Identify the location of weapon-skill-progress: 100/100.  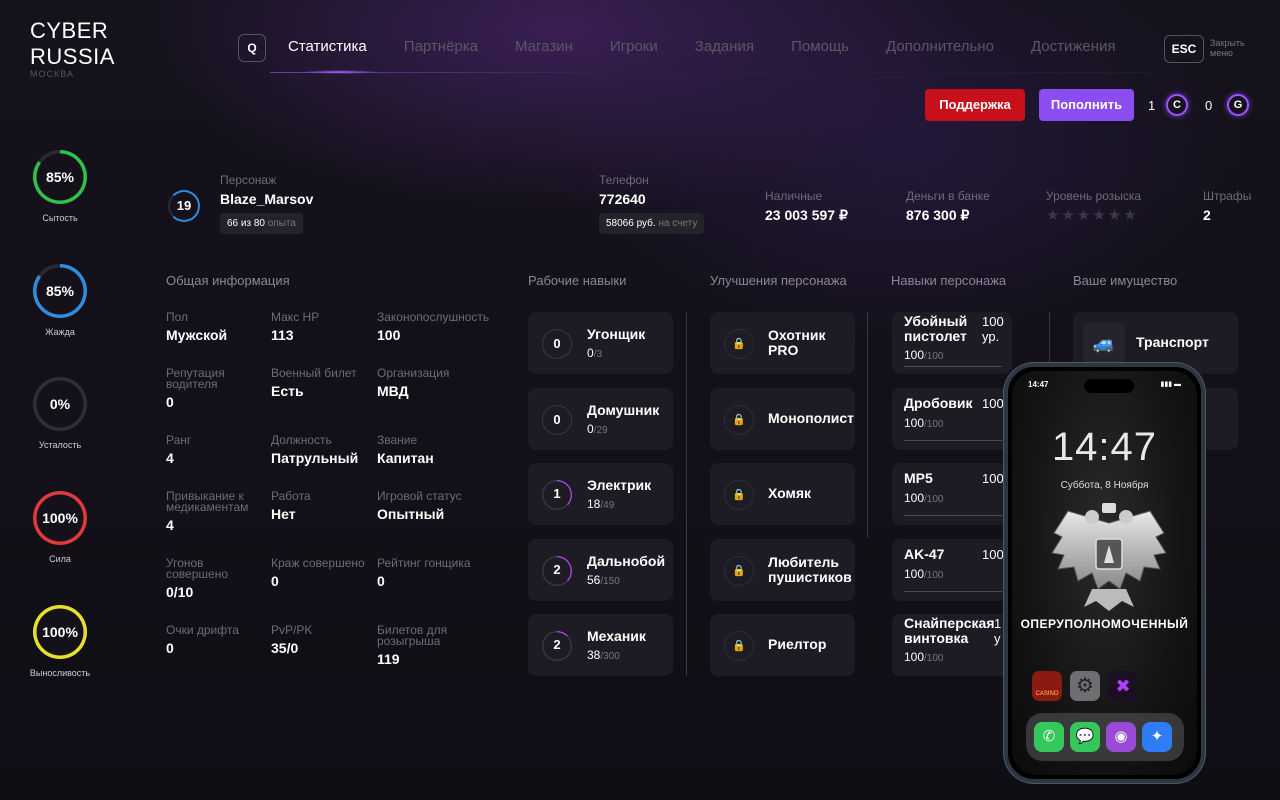
(924, 498).